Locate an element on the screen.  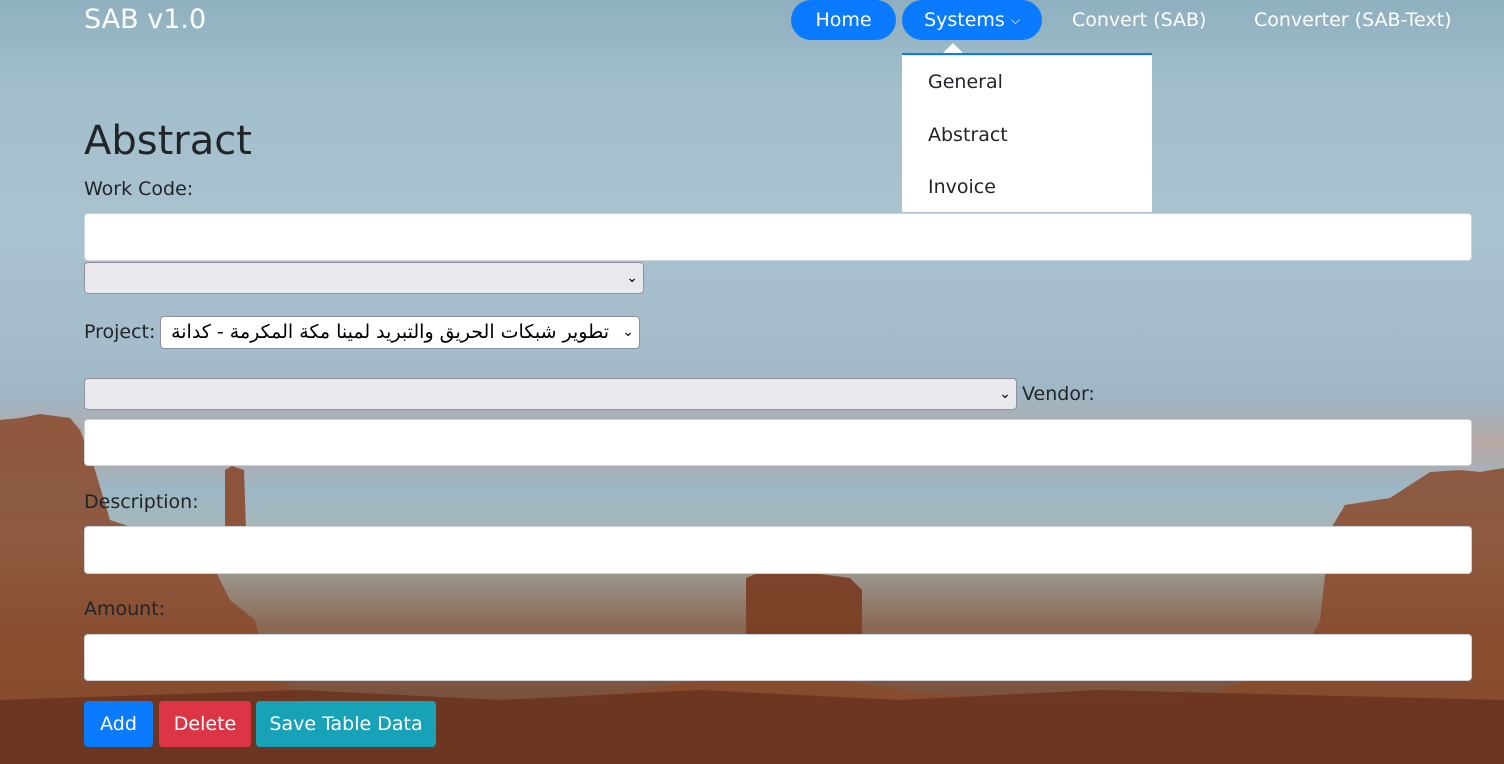
save-table-data-button: Save Table Data is located at coordinates (346, 724).